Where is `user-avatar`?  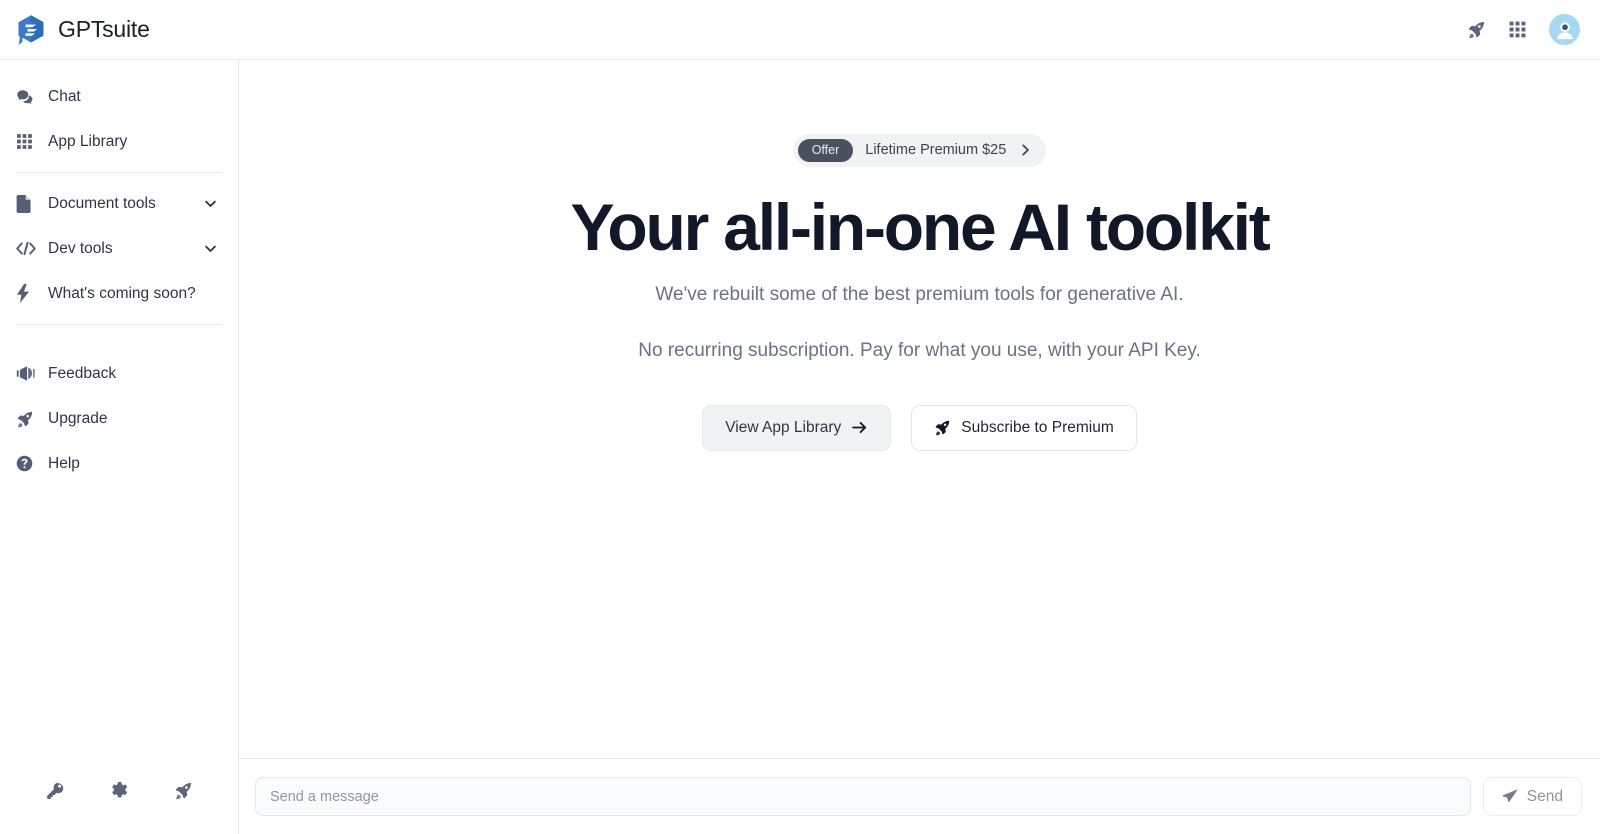
user-avatar is located at coordinates (1564, 29).